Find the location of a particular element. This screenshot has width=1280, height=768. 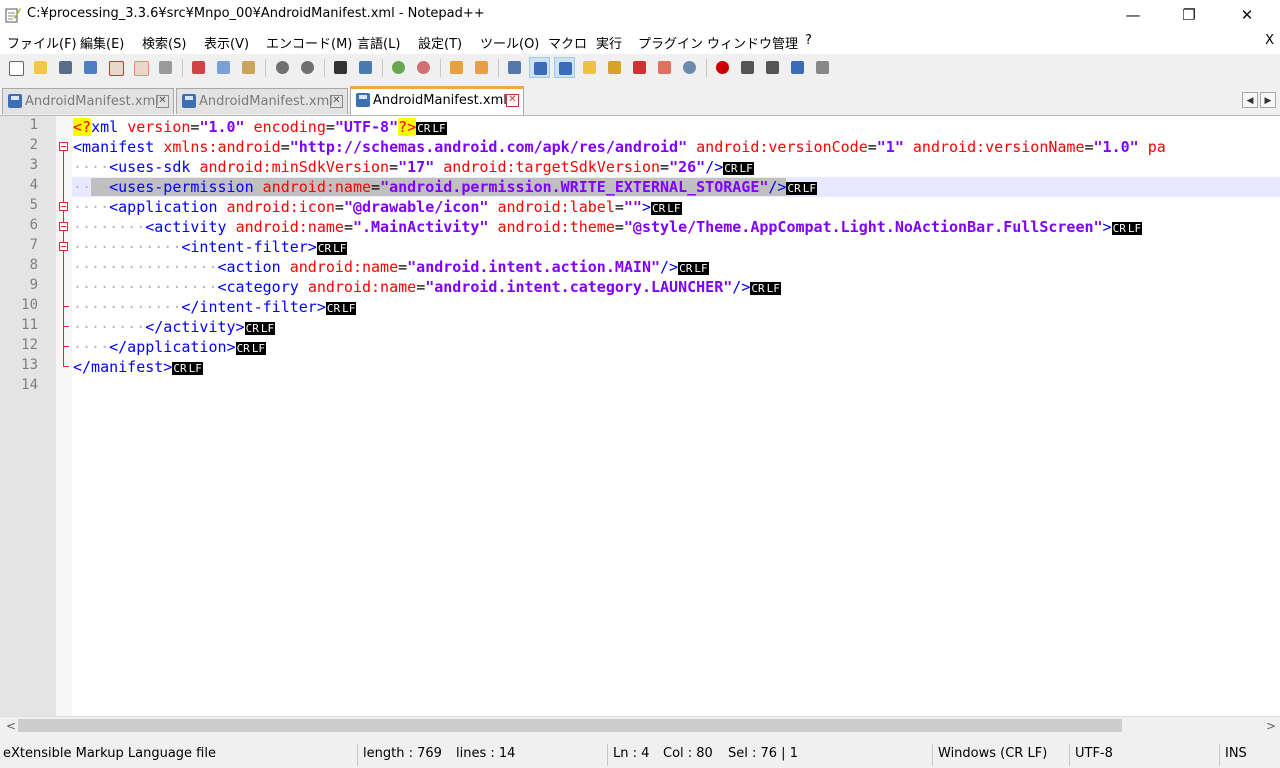

menu-file: ファイル(F) is located at coordinates (42, 42).